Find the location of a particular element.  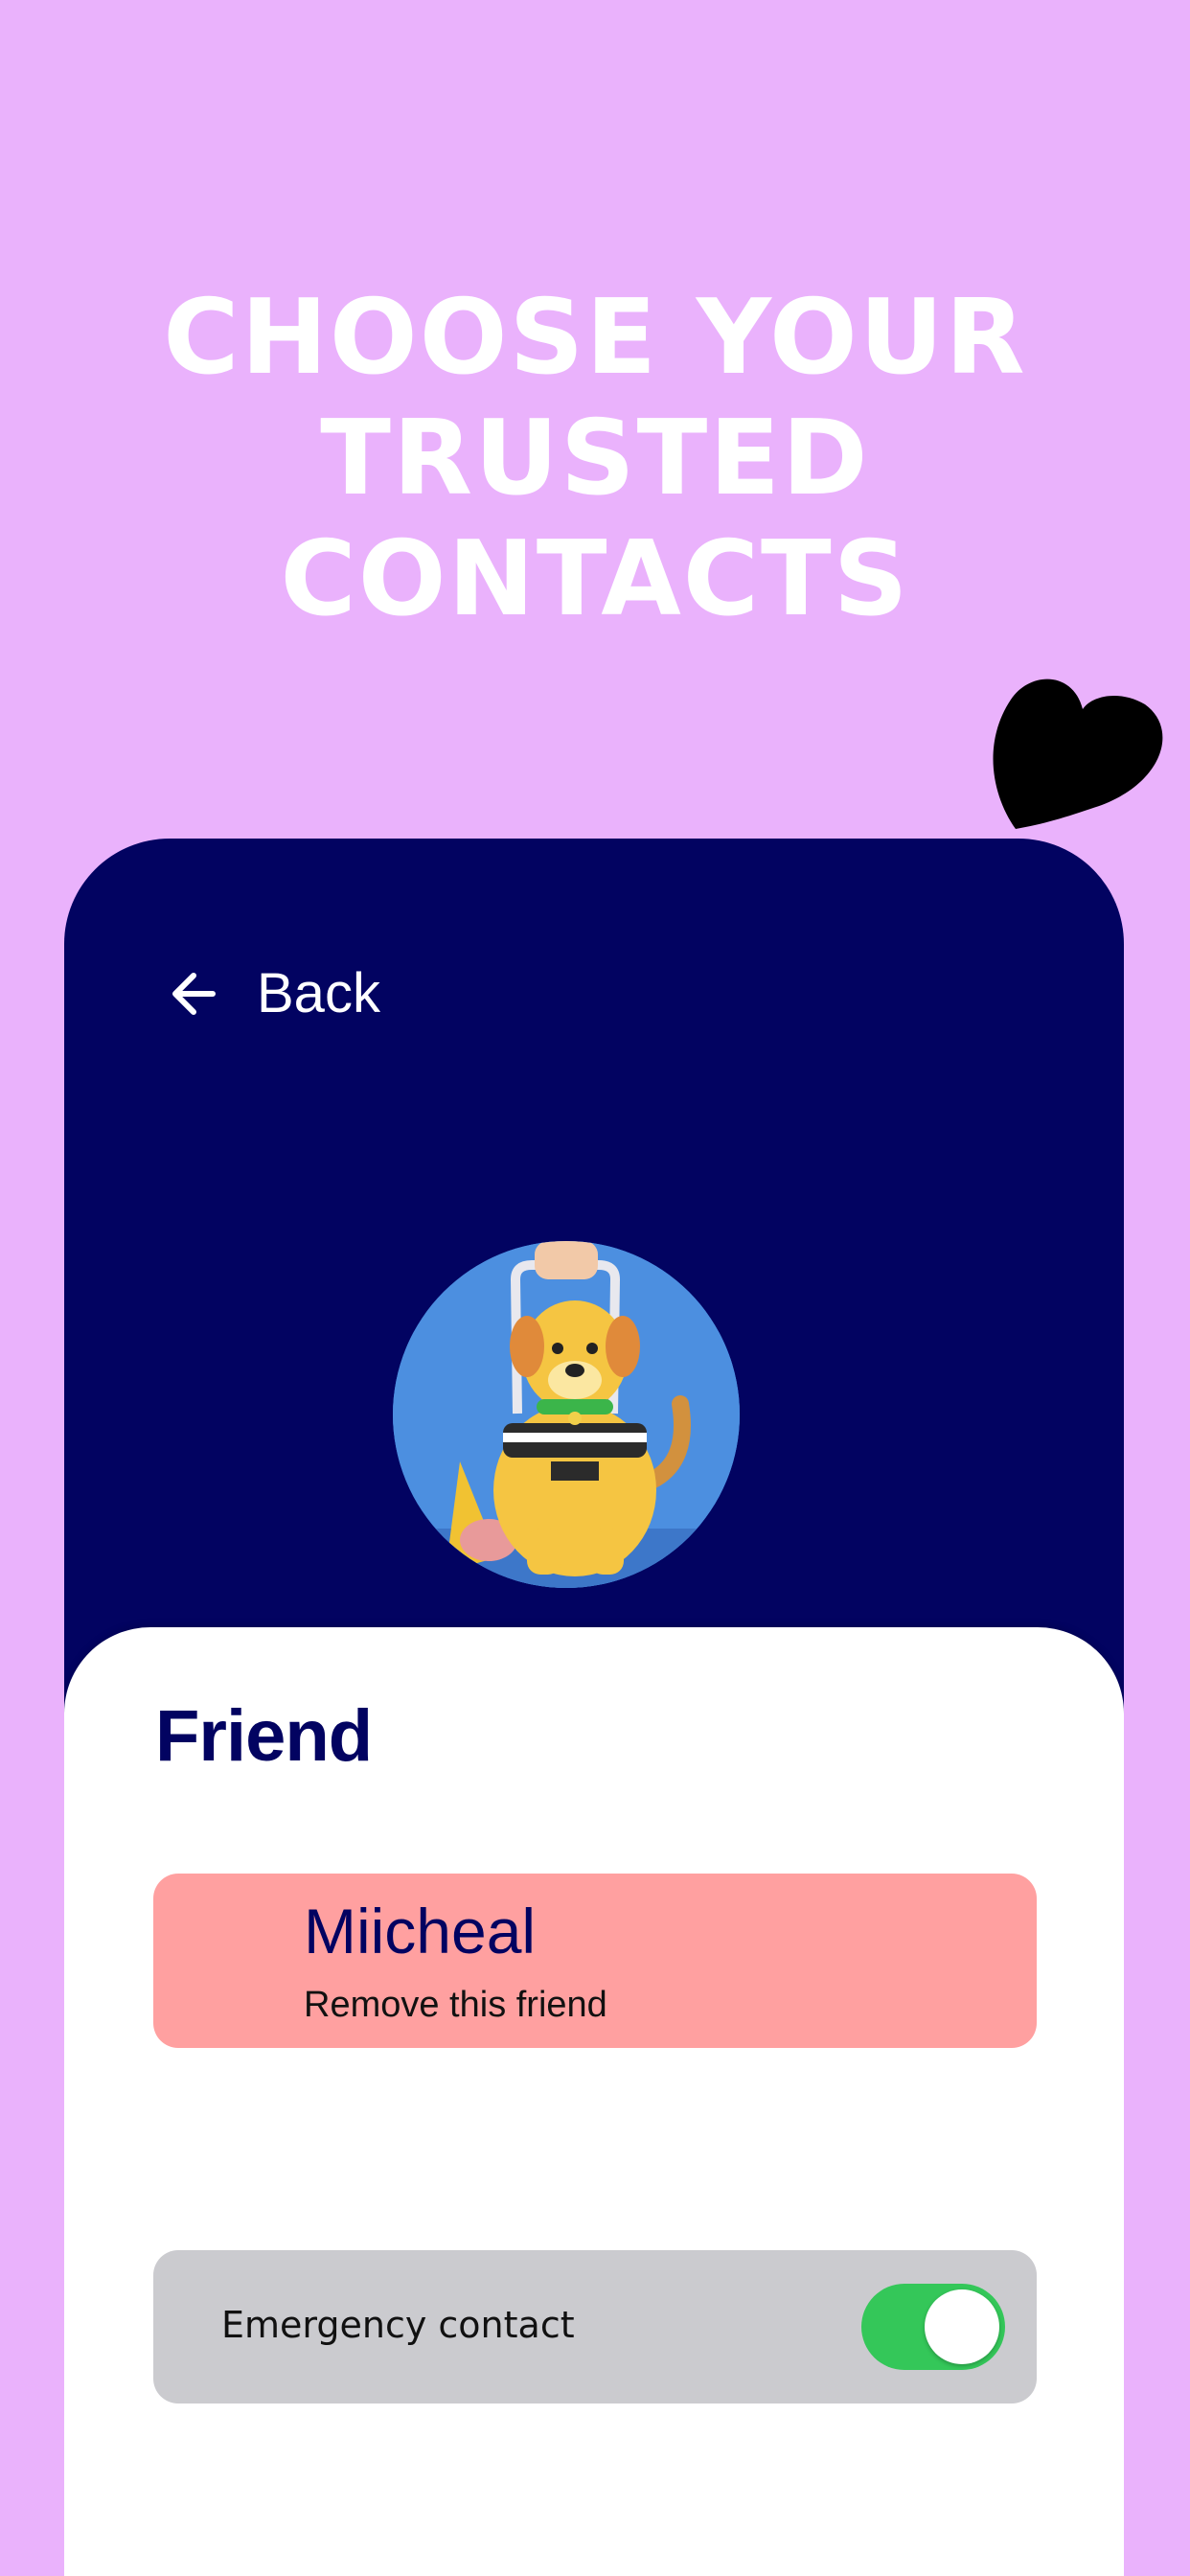

toggle-knob is located at coordinates (962, 2326).